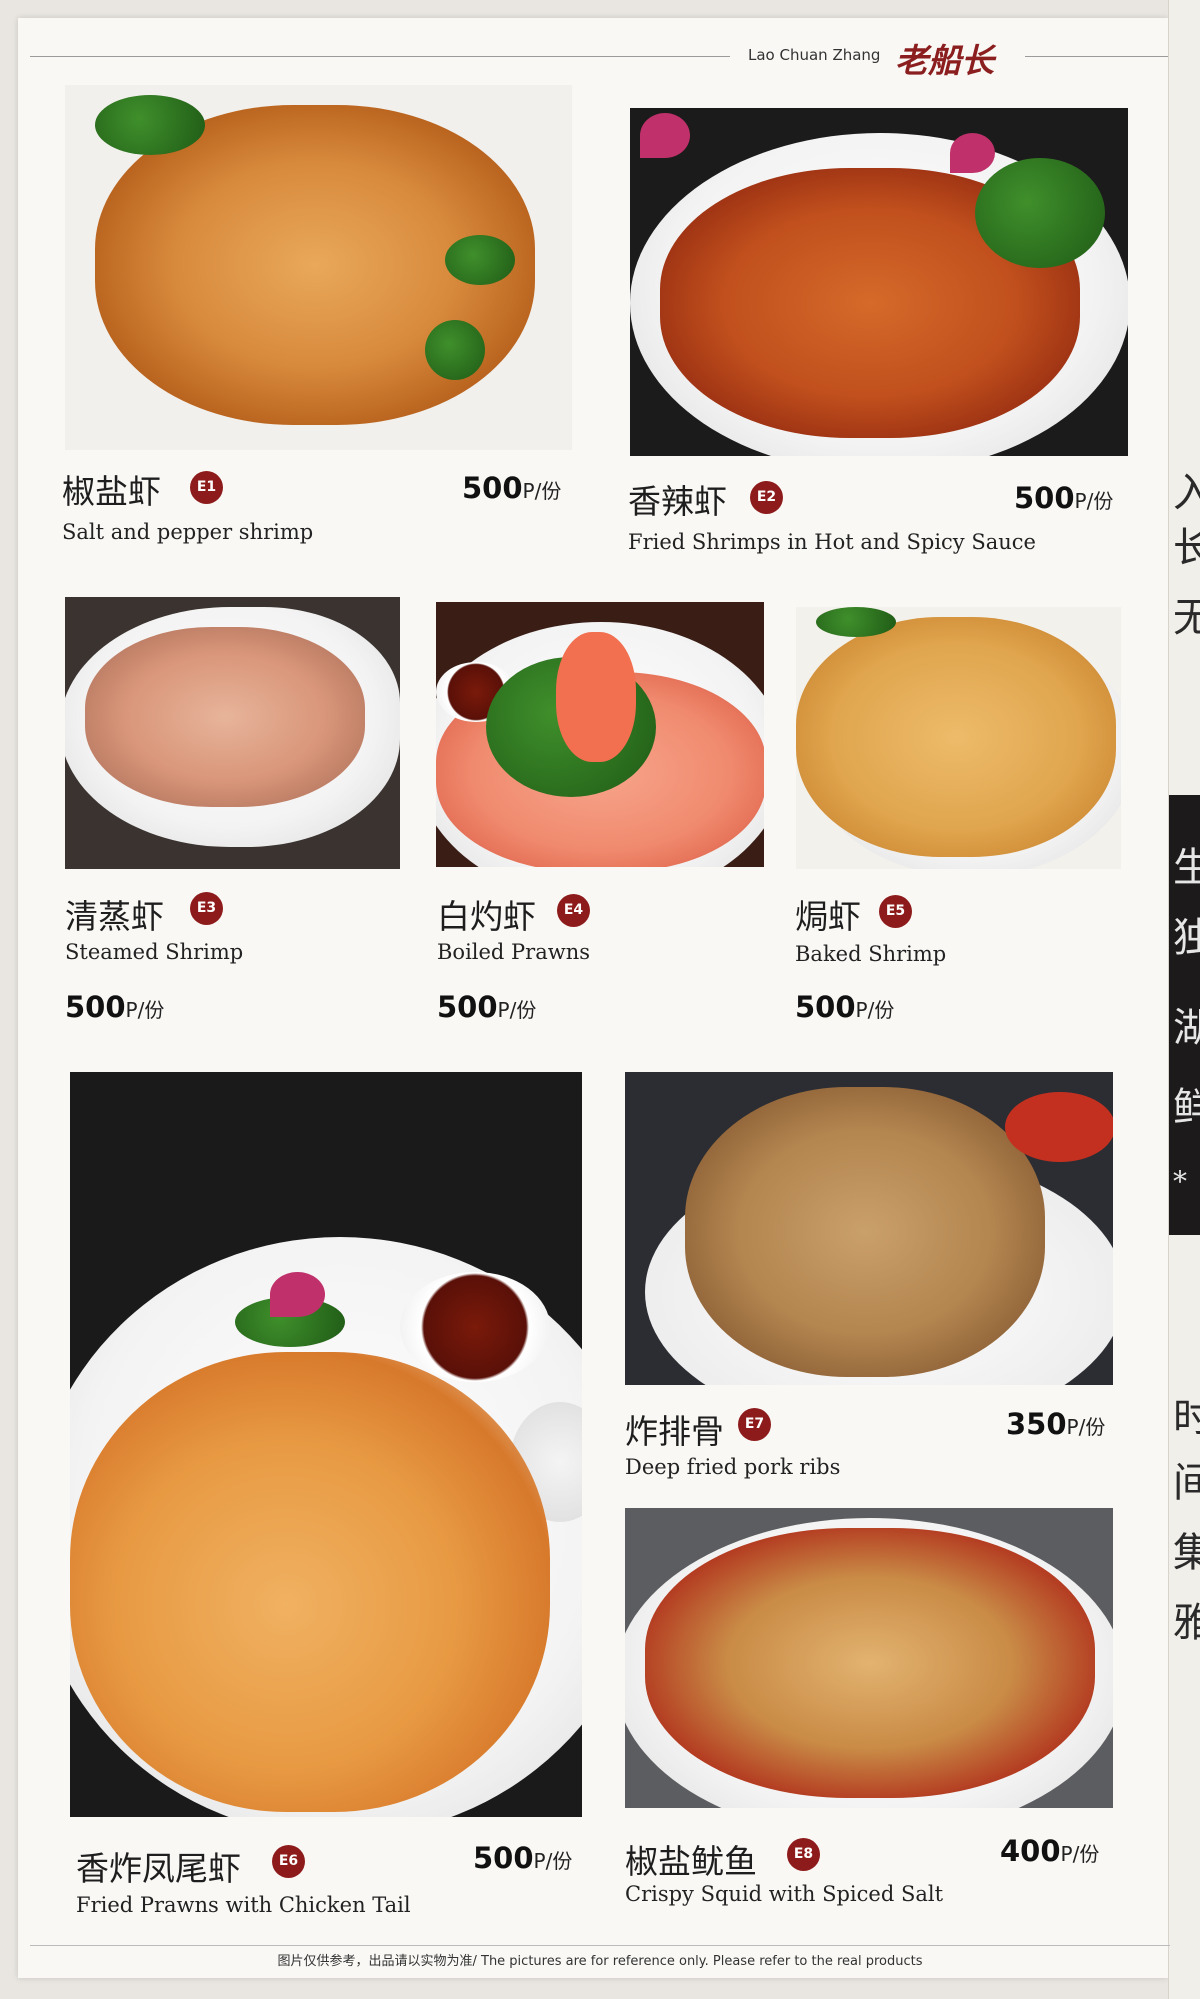  What do you see at coordinates (869, 1228) in the screenshot?
I see `pork-ribs-photo` at bounding box center [869, 1228].